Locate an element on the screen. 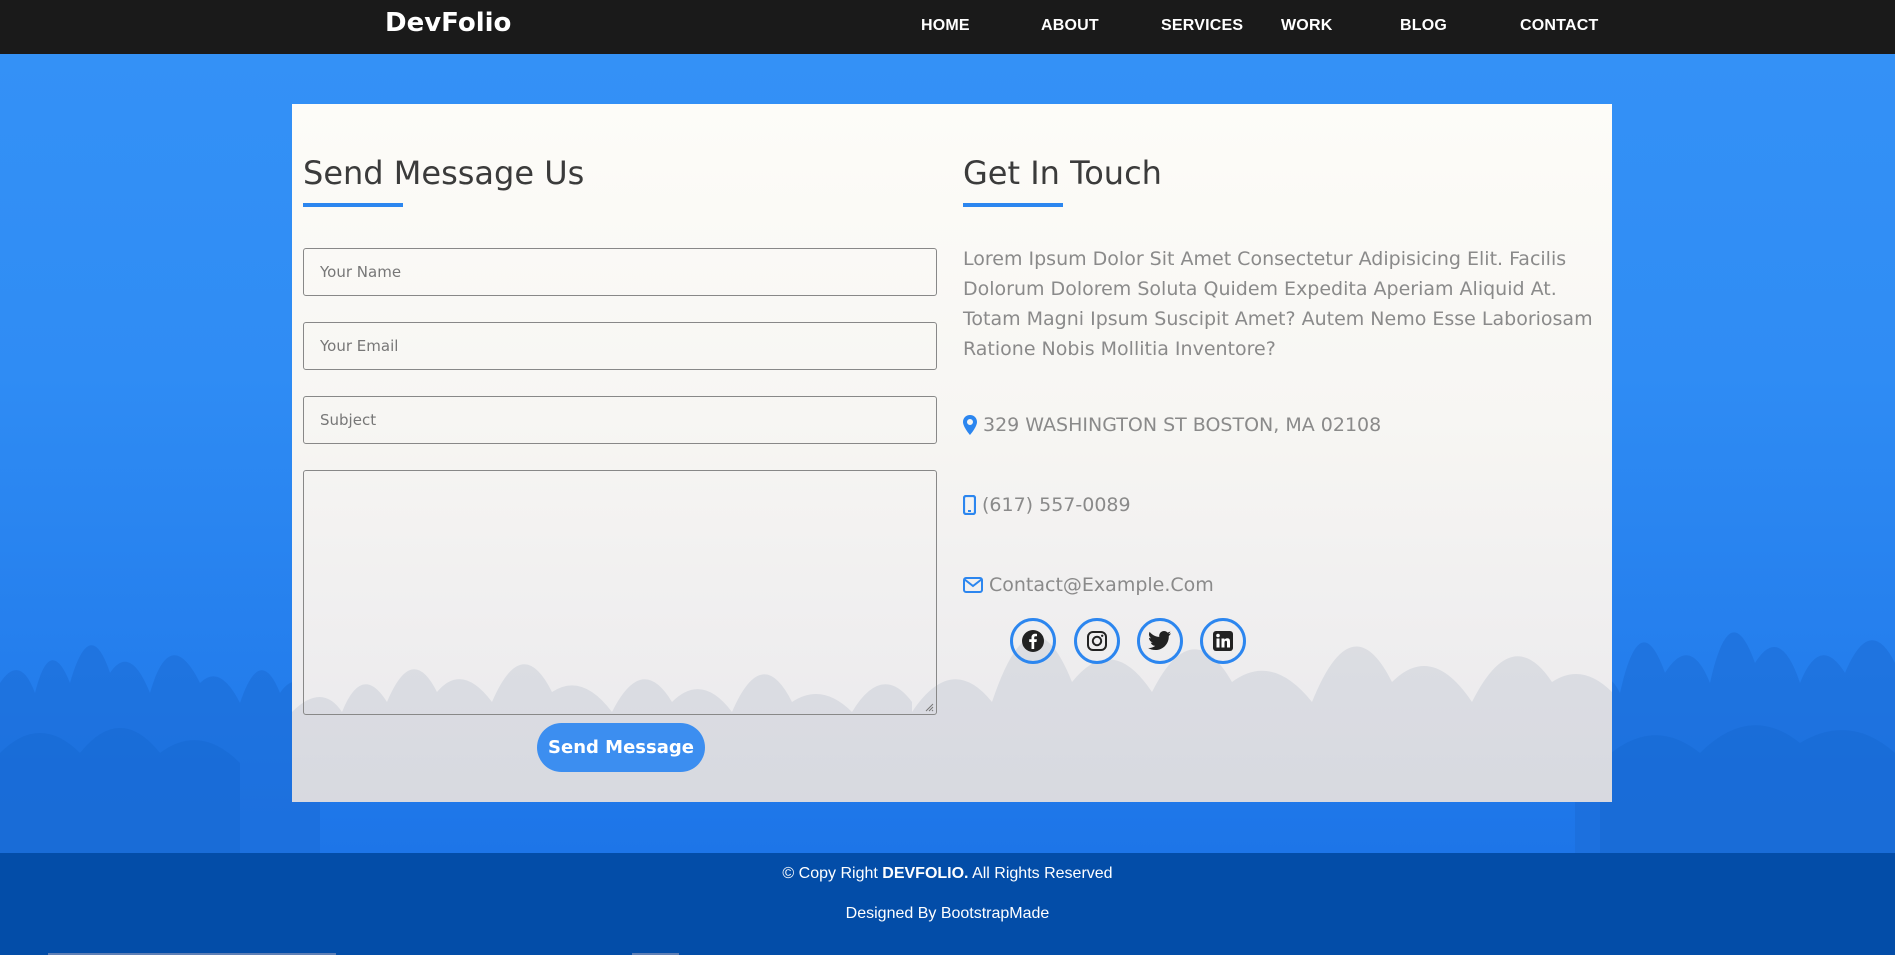 This screenshot has height=955, width=1895. subject-input: Subject is located at coordinates (620, 420).